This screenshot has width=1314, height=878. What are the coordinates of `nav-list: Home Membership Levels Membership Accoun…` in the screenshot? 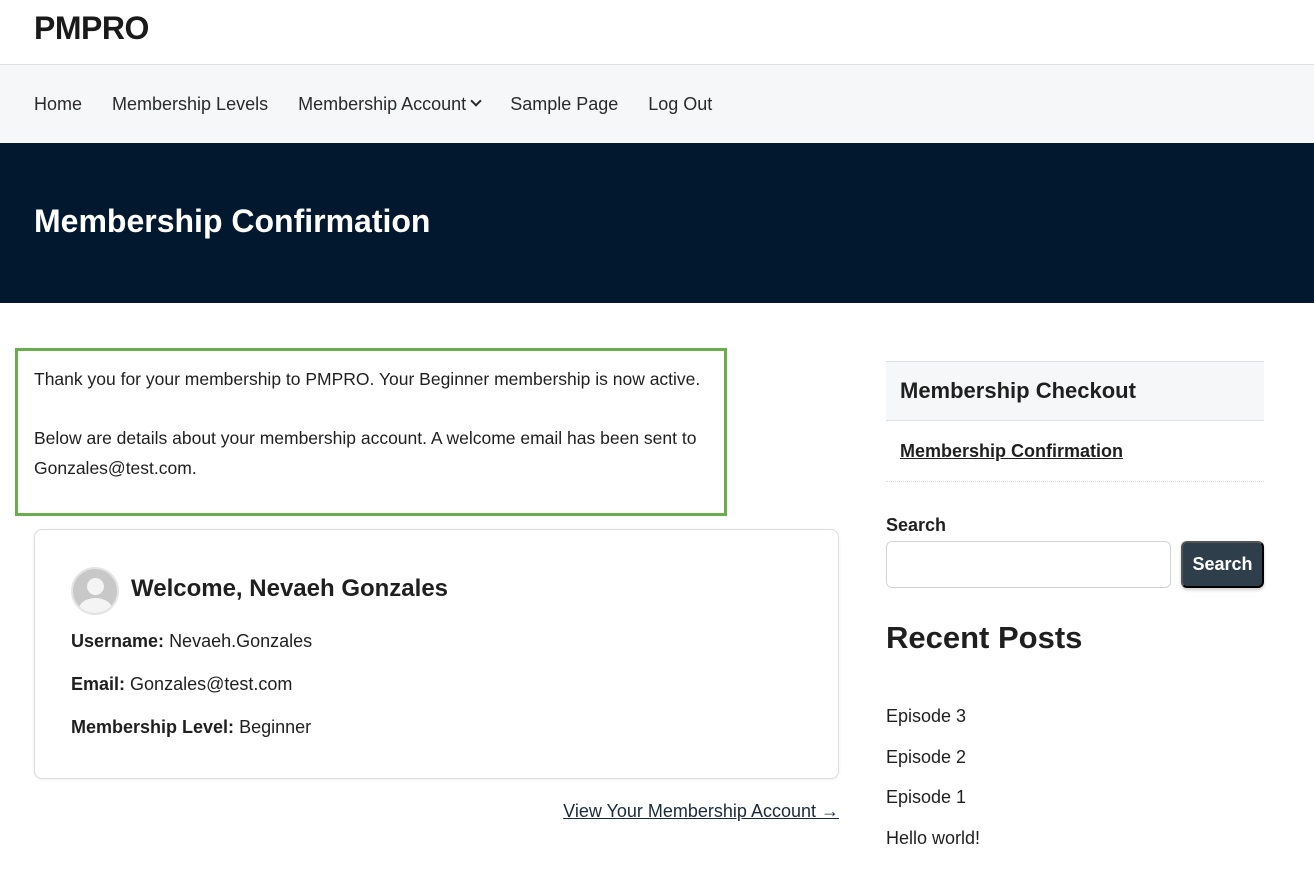 It's located at (388, 104).